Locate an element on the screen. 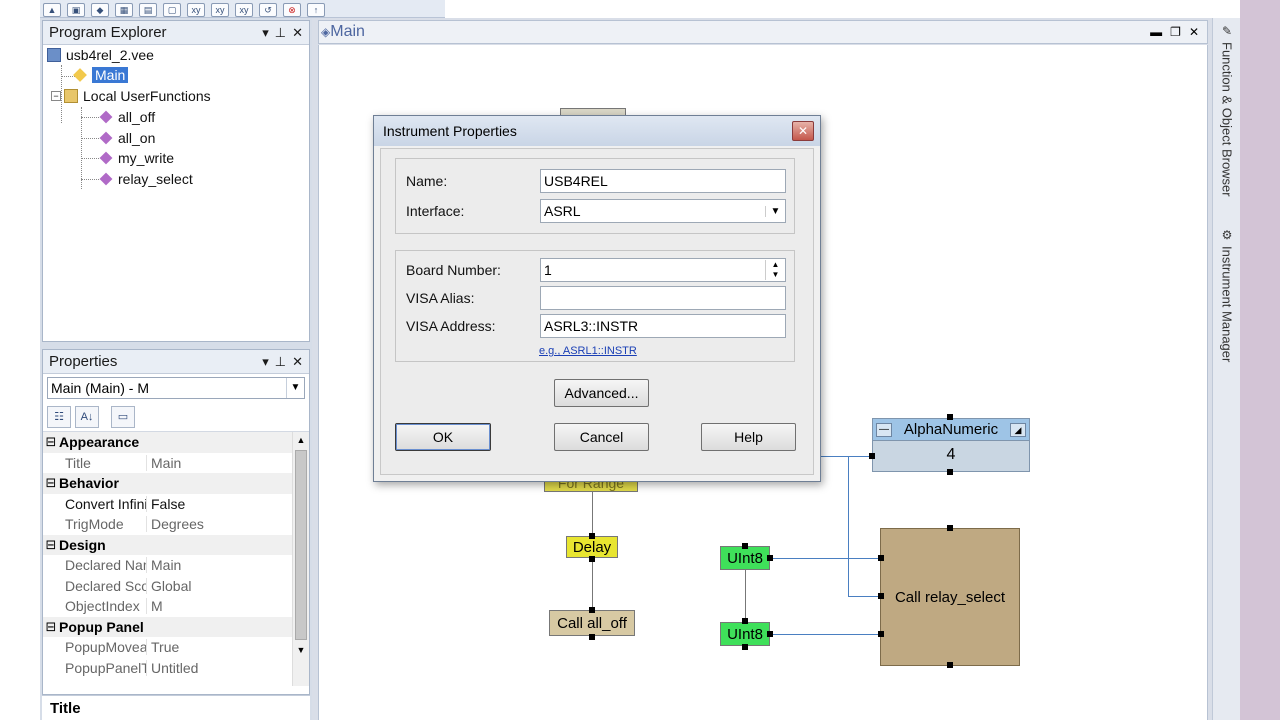  cancel-button: Cancel is located at coordinates (601, 437).